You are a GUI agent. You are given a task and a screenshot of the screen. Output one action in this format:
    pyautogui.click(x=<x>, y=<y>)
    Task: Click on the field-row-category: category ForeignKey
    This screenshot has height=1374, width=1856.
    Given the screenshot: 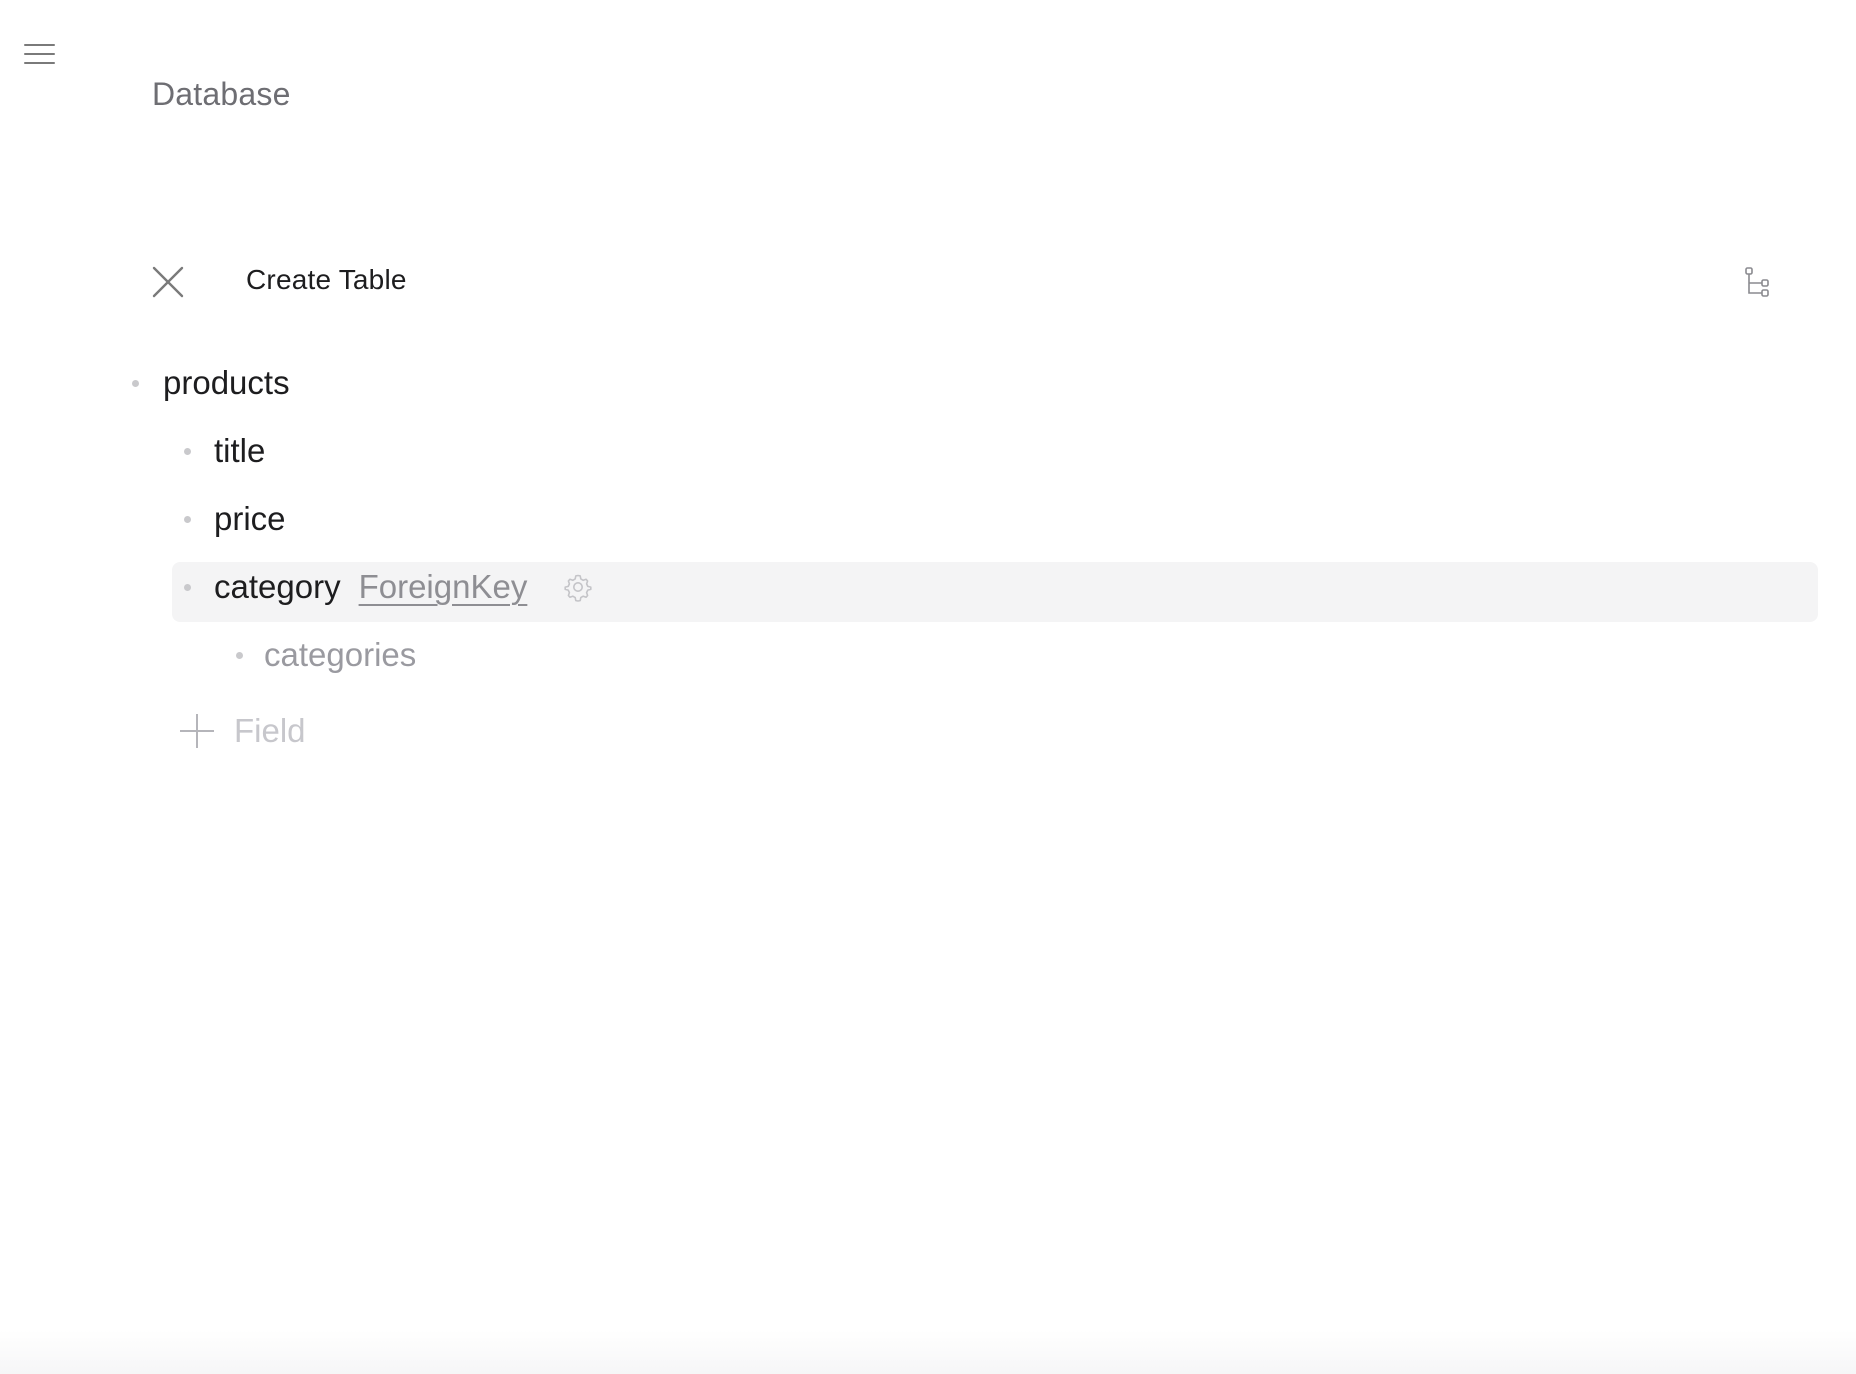 What is the action you would take?
    pyautogui.click(x=388, y=587)
    